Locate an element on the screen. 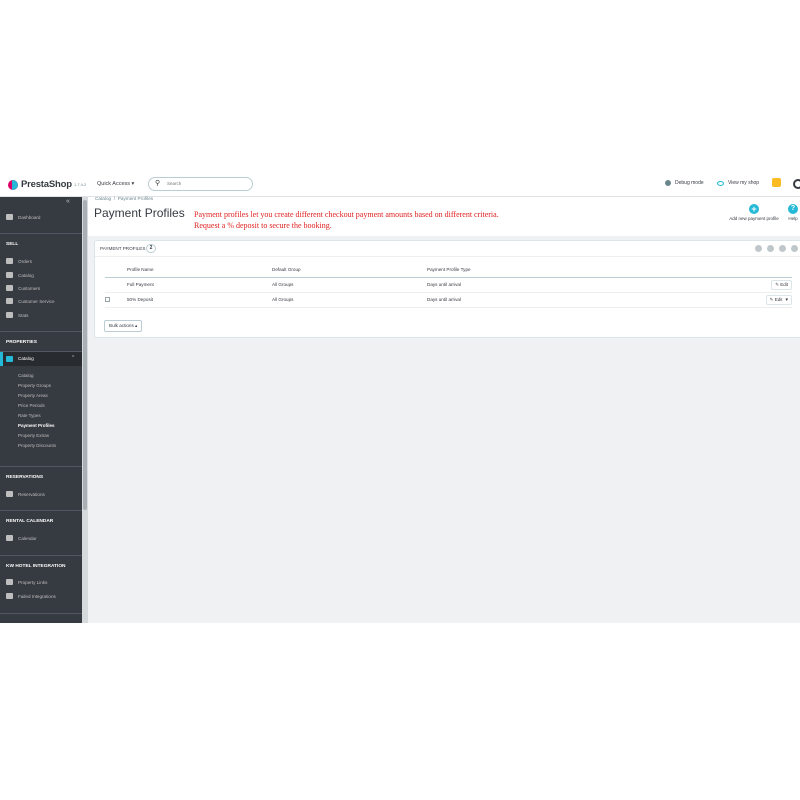  profile-name-cell: Full Payment is located at coordinates (199, 285).